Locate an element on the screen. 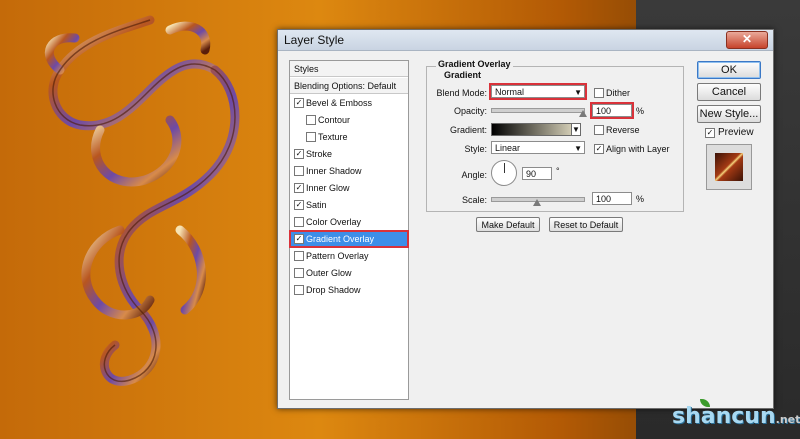  style-item: ✓ Satin is located at coordinates (349, 205).